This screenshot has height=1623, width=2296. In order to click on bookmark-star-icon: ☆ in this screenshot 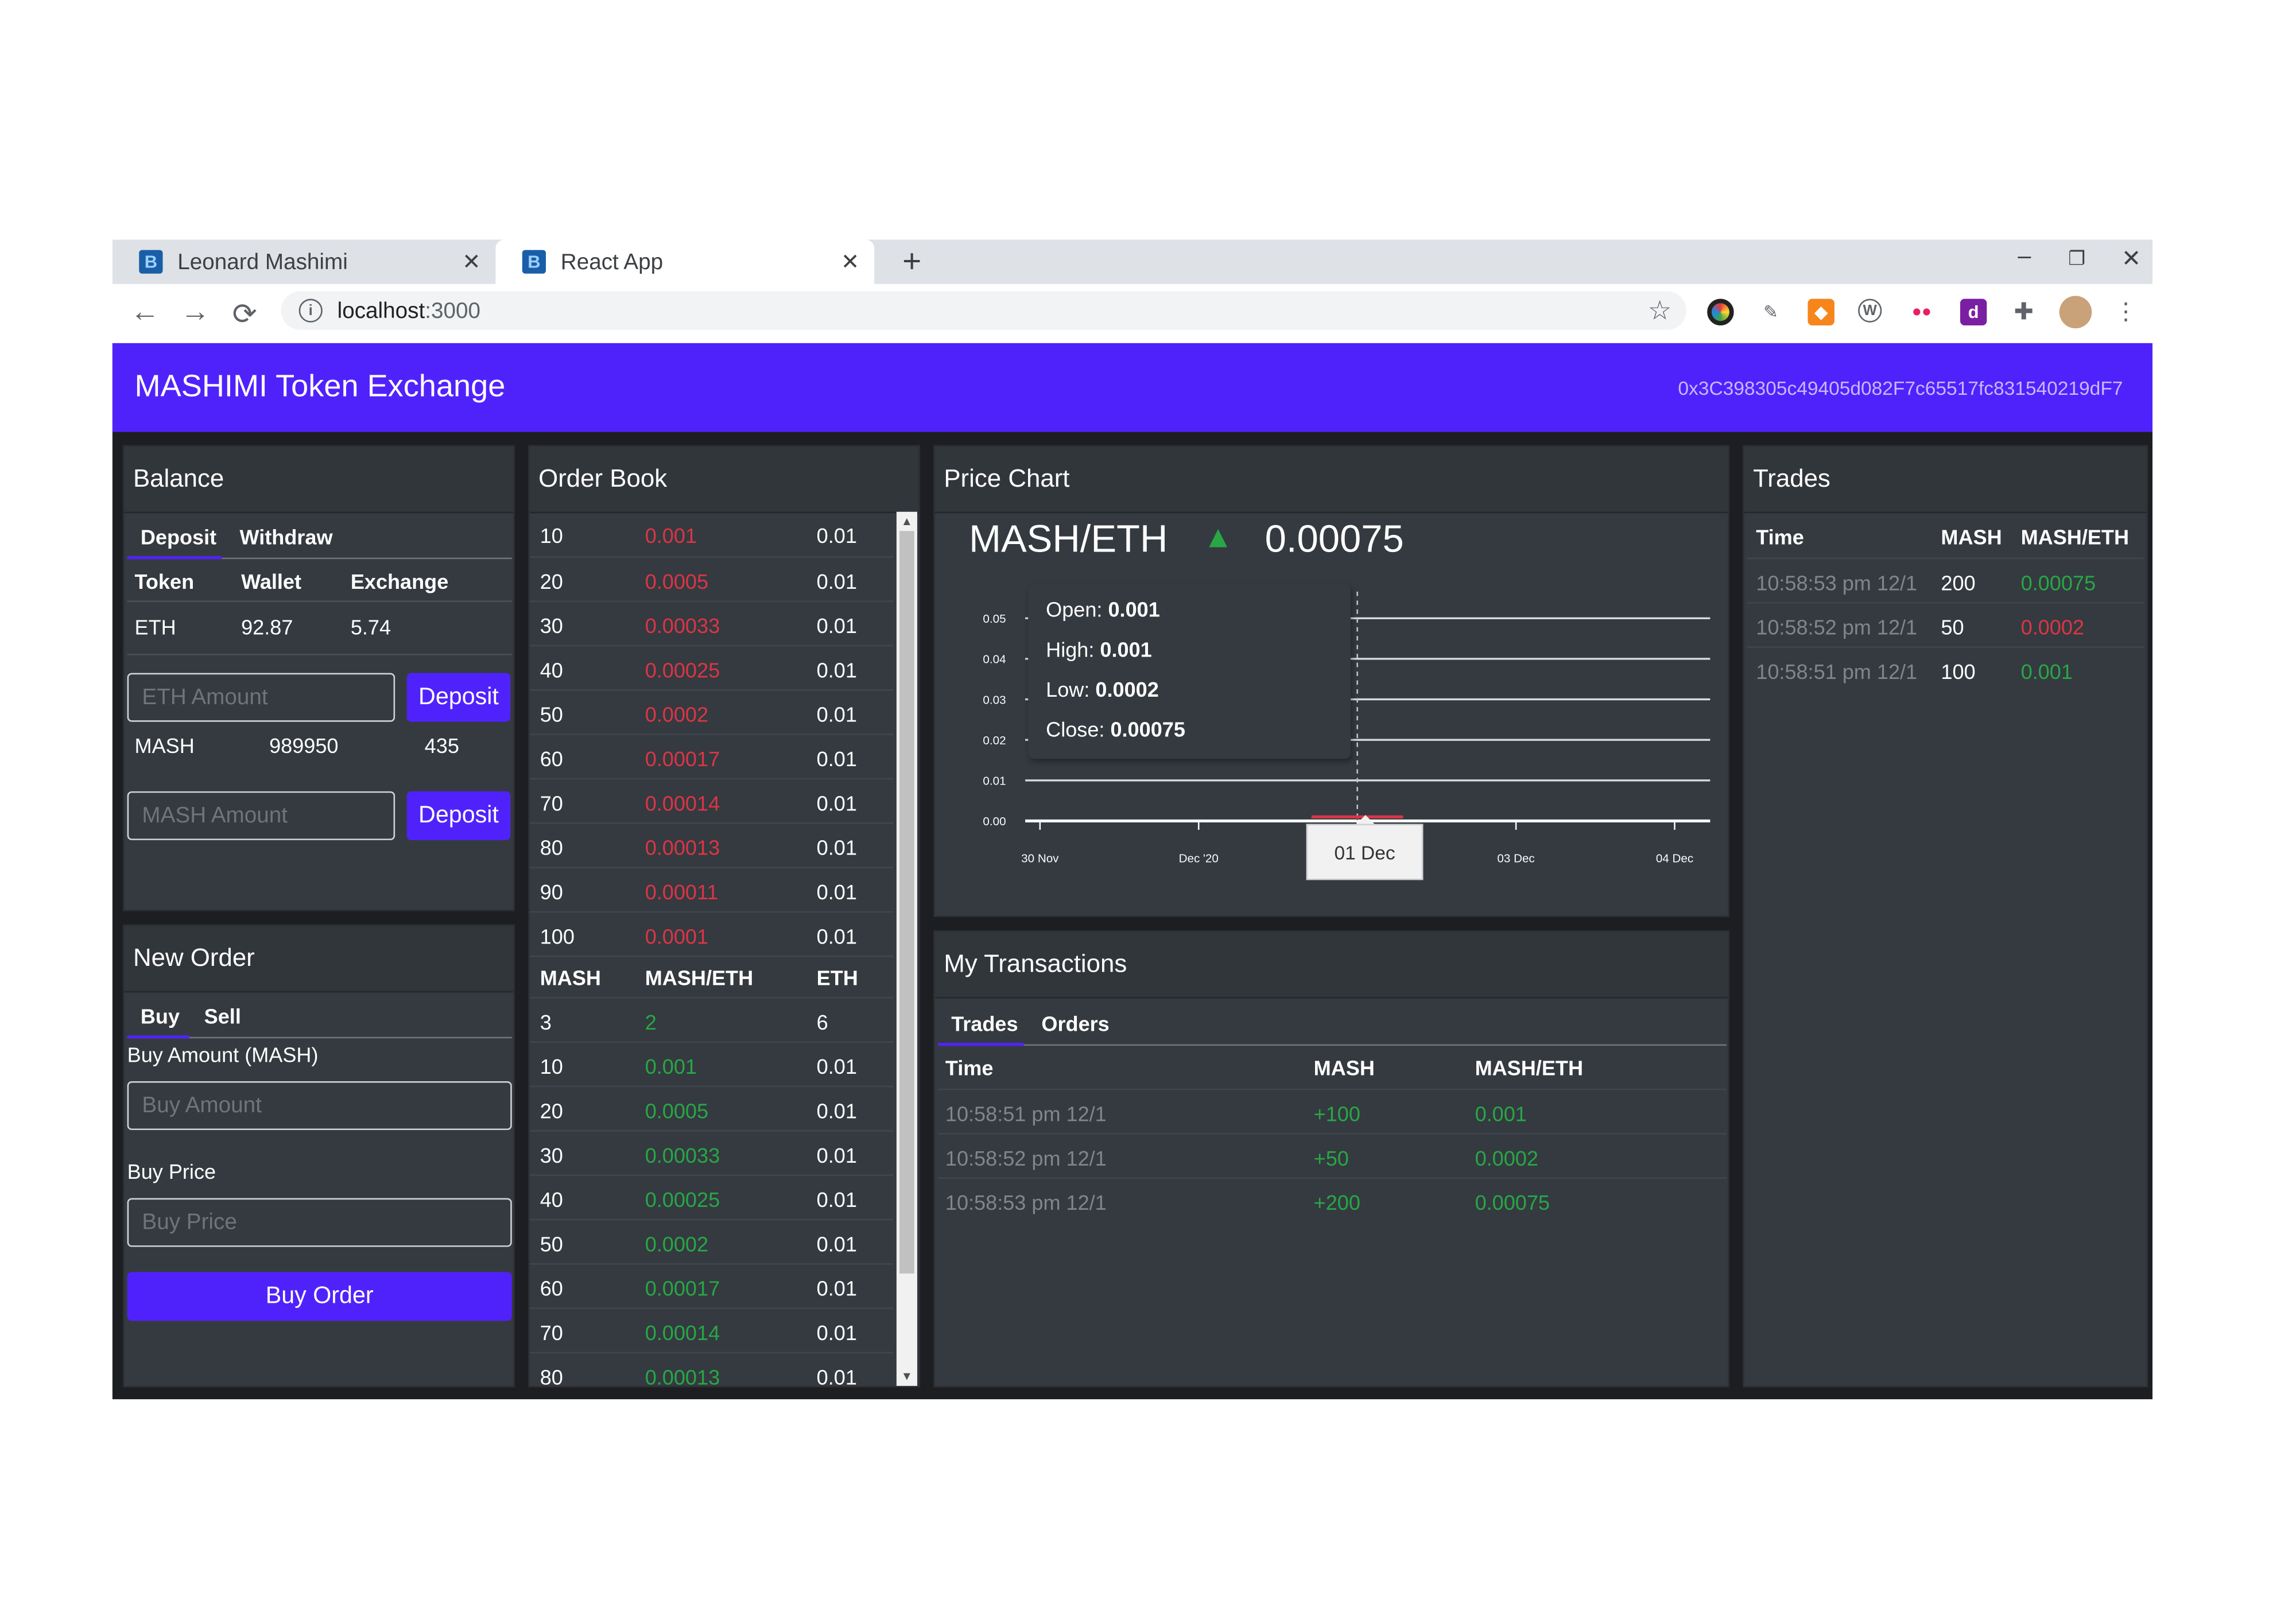, I will do `click(1660, 310)`.